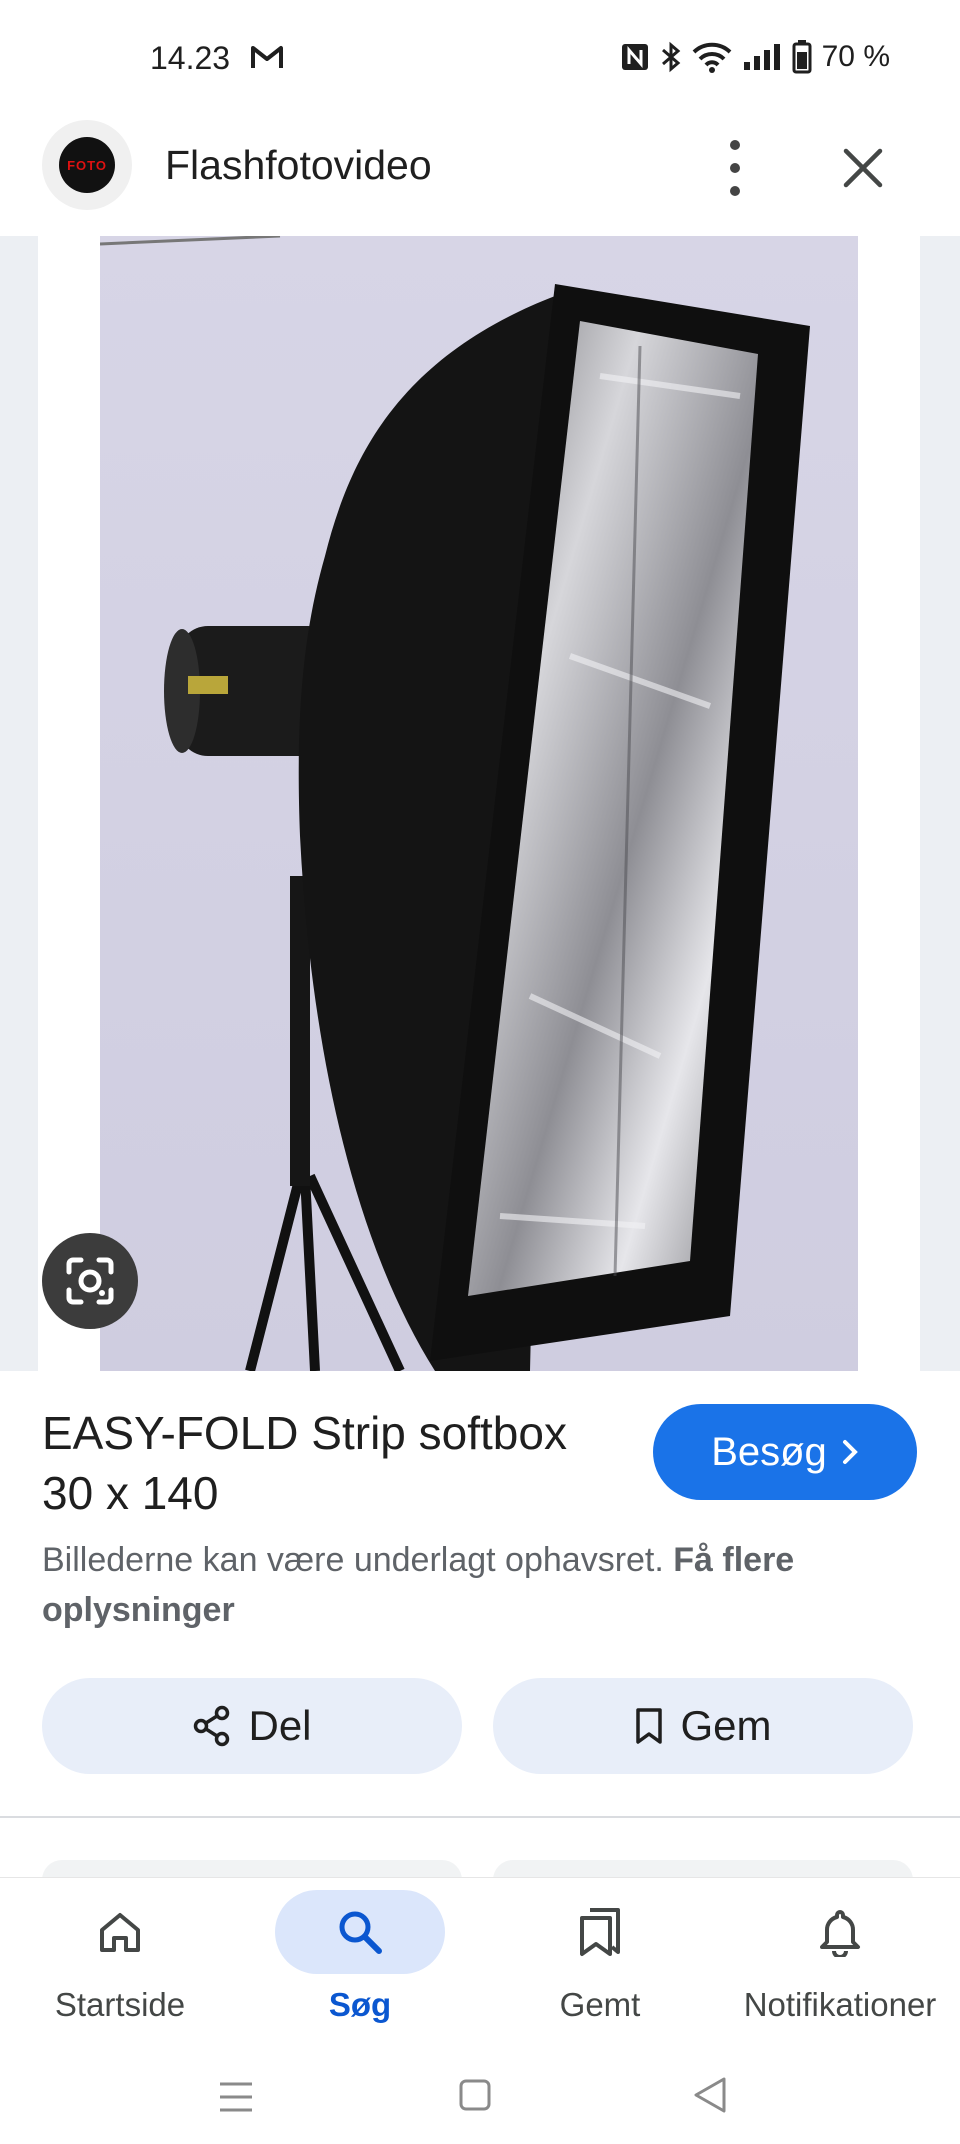  Describe the element at coordinates (280, 1725) in the screenshot. I see `share-label: Del` at that location.